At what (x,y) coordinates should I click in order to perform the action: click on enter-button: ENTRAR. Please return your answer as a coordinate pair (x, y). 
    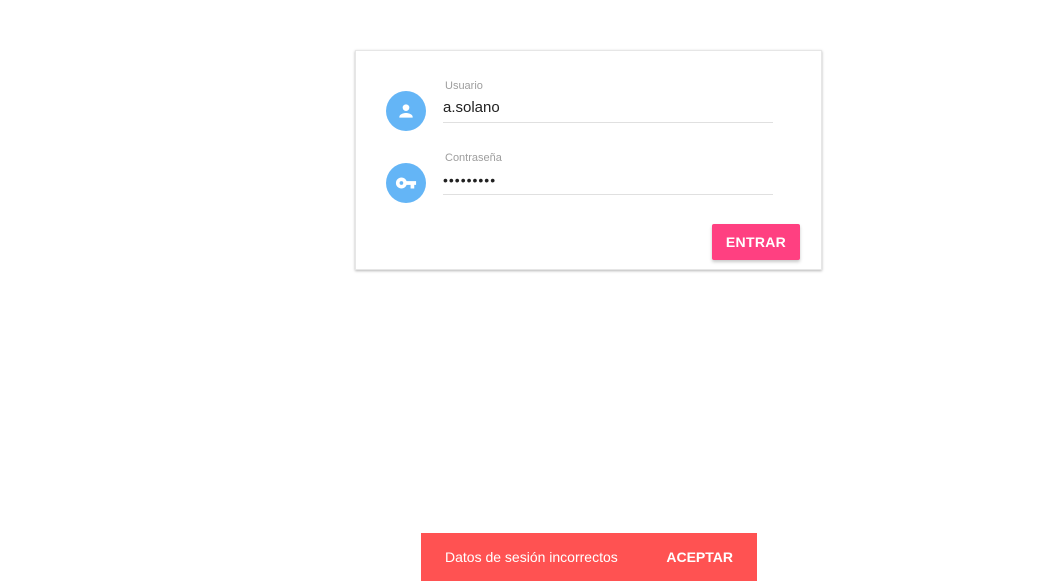
    Looking at the image, I should click on (756, 242).